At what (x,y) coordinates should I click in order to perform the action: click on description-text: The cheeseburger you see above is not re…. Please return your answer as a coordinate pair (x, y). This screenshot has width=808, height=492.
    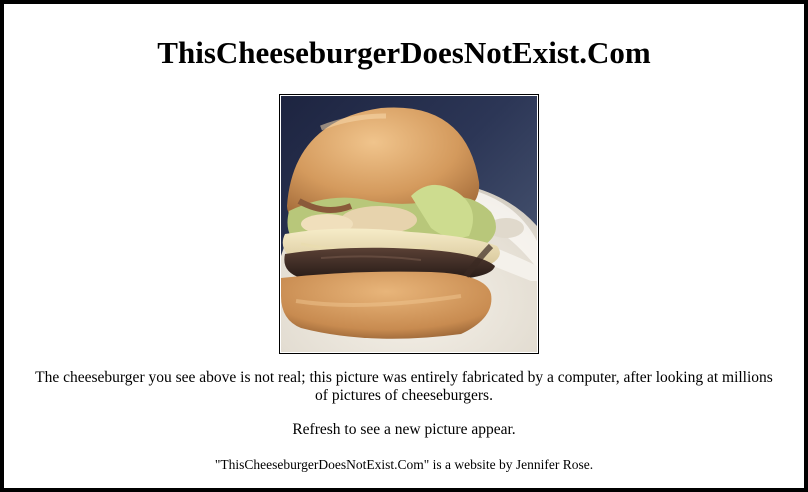
    Looking at the image, I should click on (404, 386).